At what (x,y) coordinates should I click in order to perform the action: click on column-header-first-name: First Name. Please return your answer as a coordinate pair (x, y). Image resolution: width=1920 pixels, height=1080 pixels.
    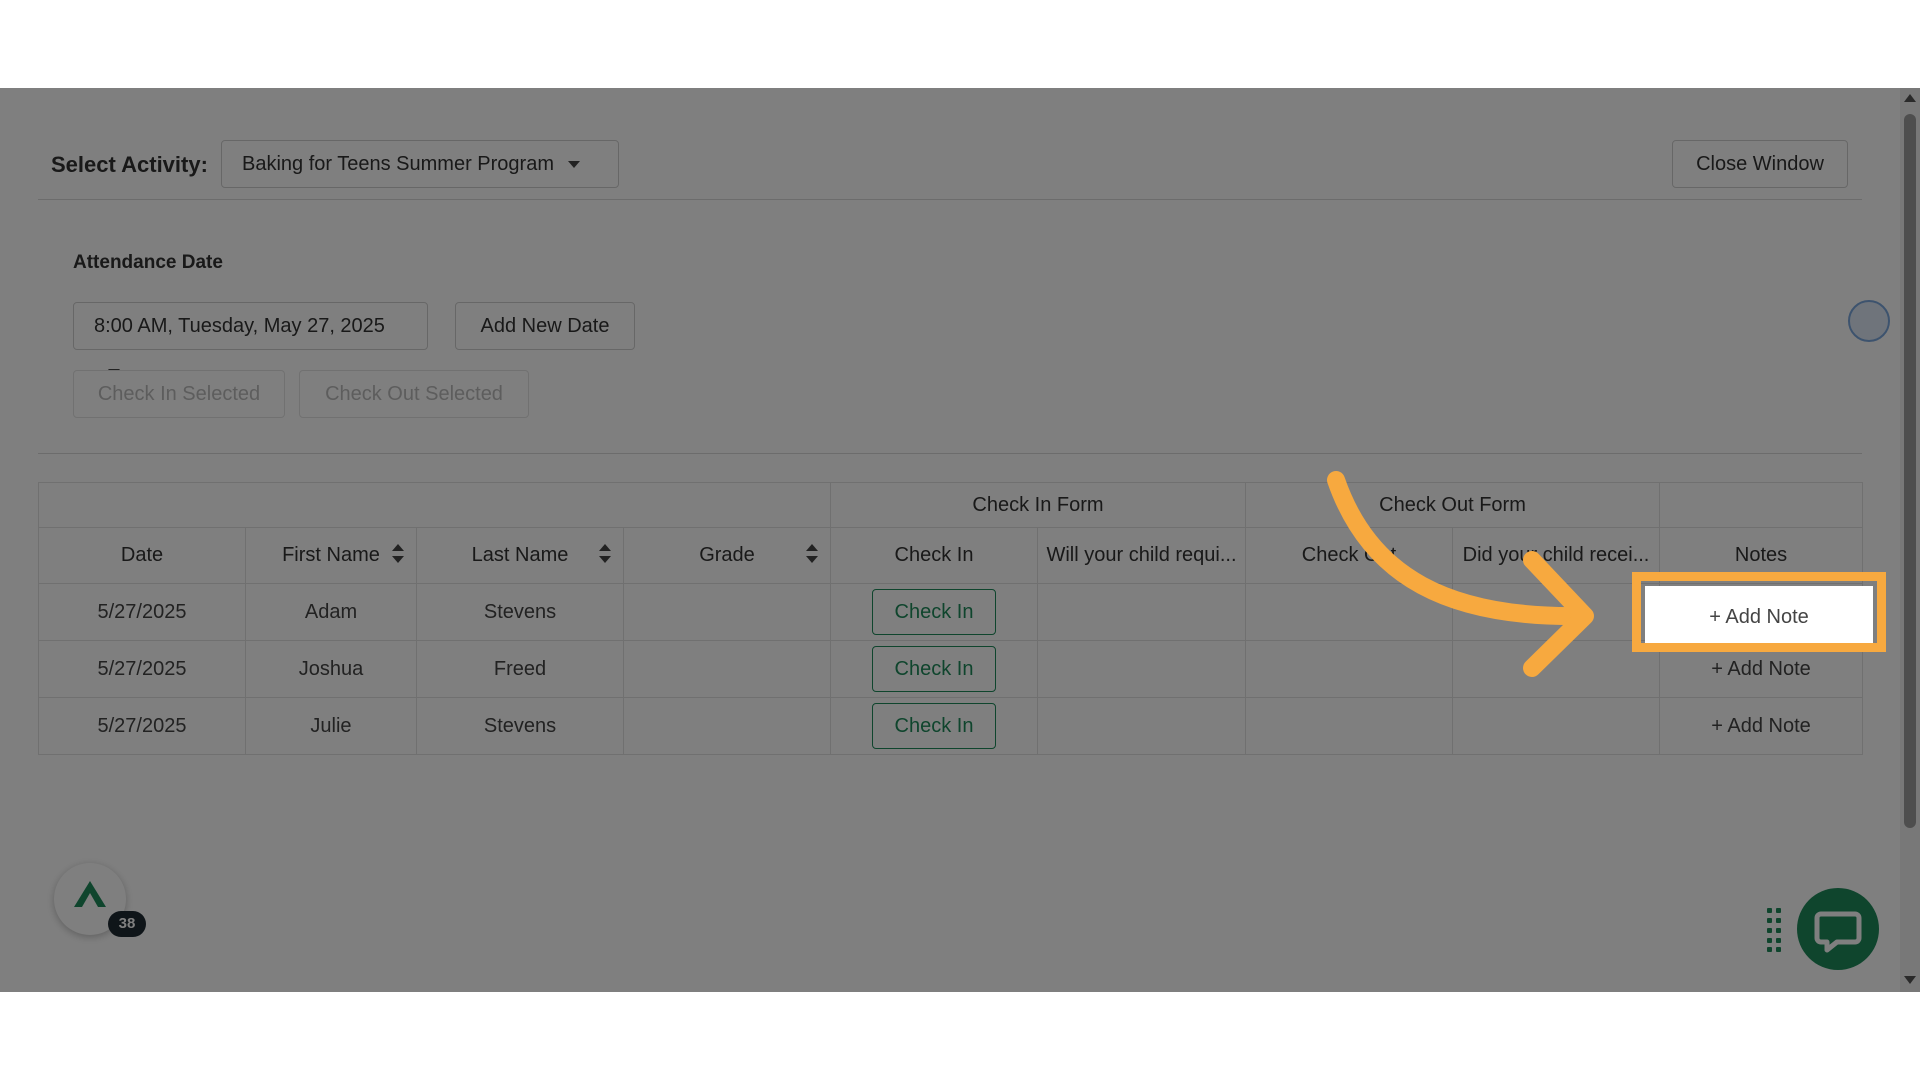
    Looking at the image, I should click on (331, 555).